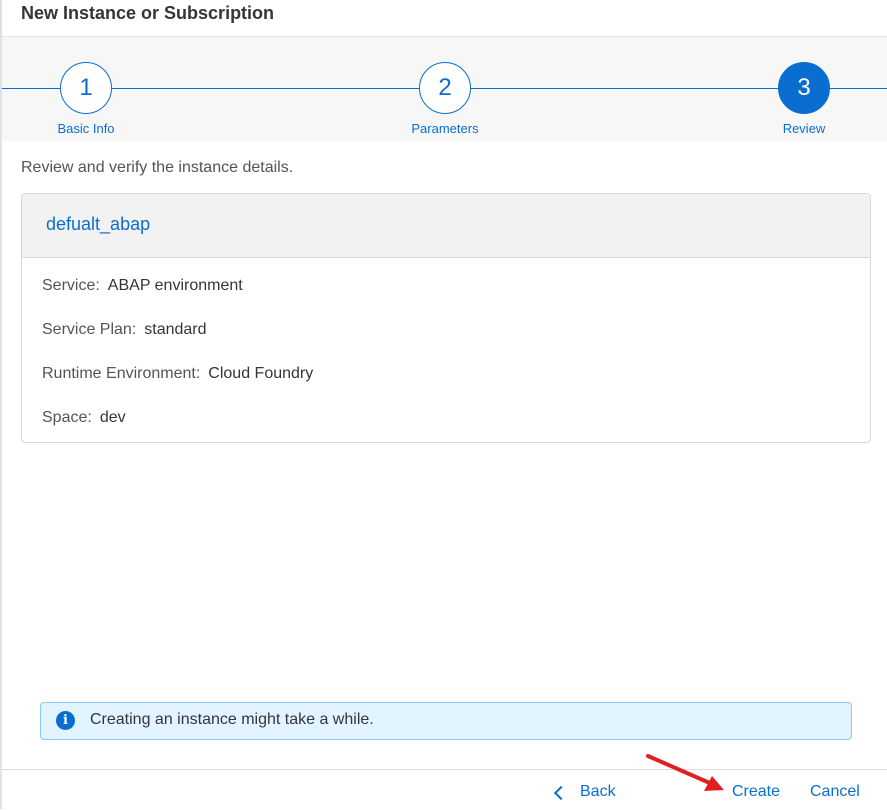 Image resolution: width=887 pixels, height=810 pixels. Describe the element at coordinates (112, 417) in the screenshot. I see `detail-value: dev` at that location.